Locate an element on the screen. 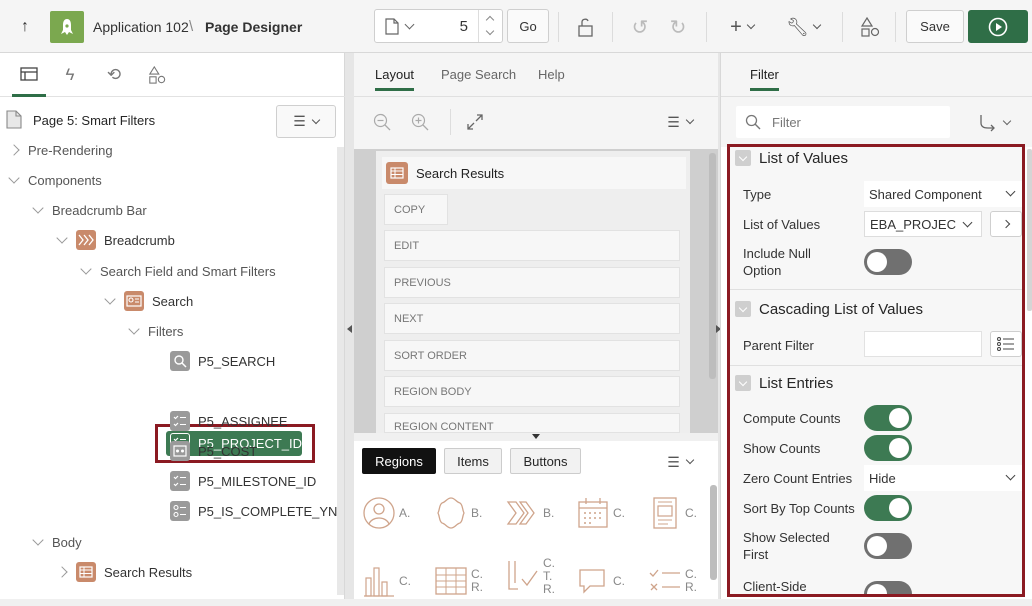  gallery-item-breadcrumb: B. is located at coordinates (536, 513).